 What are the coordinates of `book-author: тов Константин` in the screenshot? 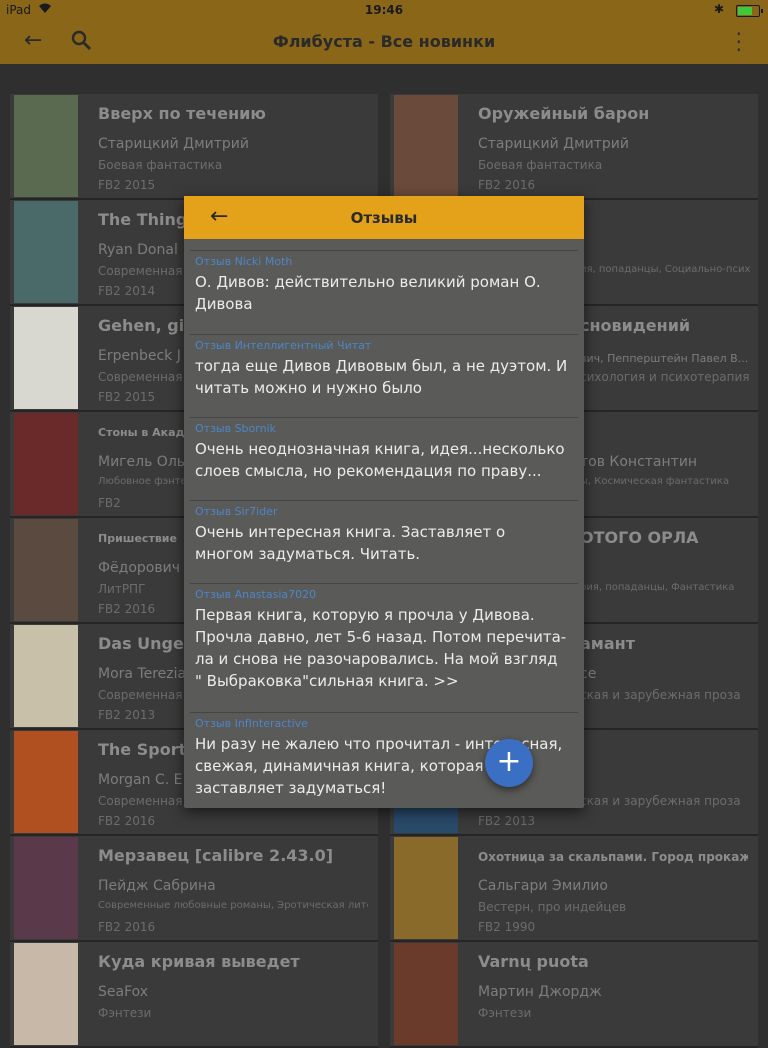 It's located at (639, 462).